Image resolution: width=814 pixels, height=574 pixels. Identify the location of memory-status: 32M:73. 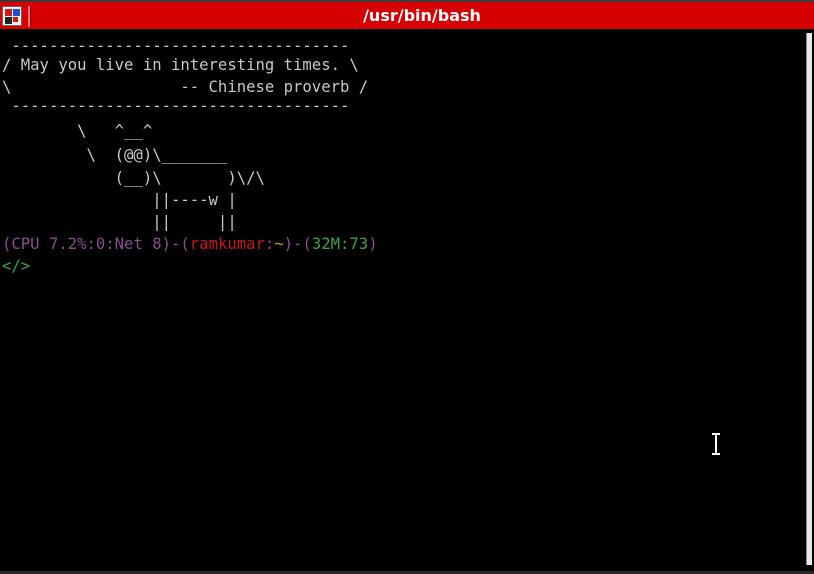
(340, 244).